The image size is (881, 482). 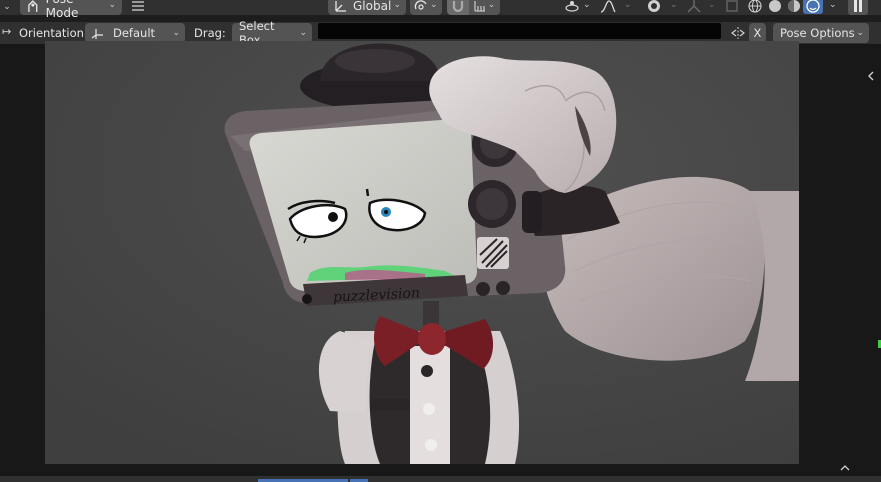 What do you see at coordinates (138, 7) in the screenshot?
I see `hamburger-menu-icon` at bounding box center [138, 7].